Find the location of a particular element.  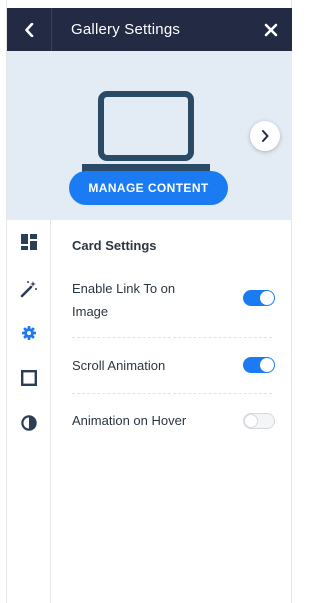

next-button is located at coordinates (265, 136).